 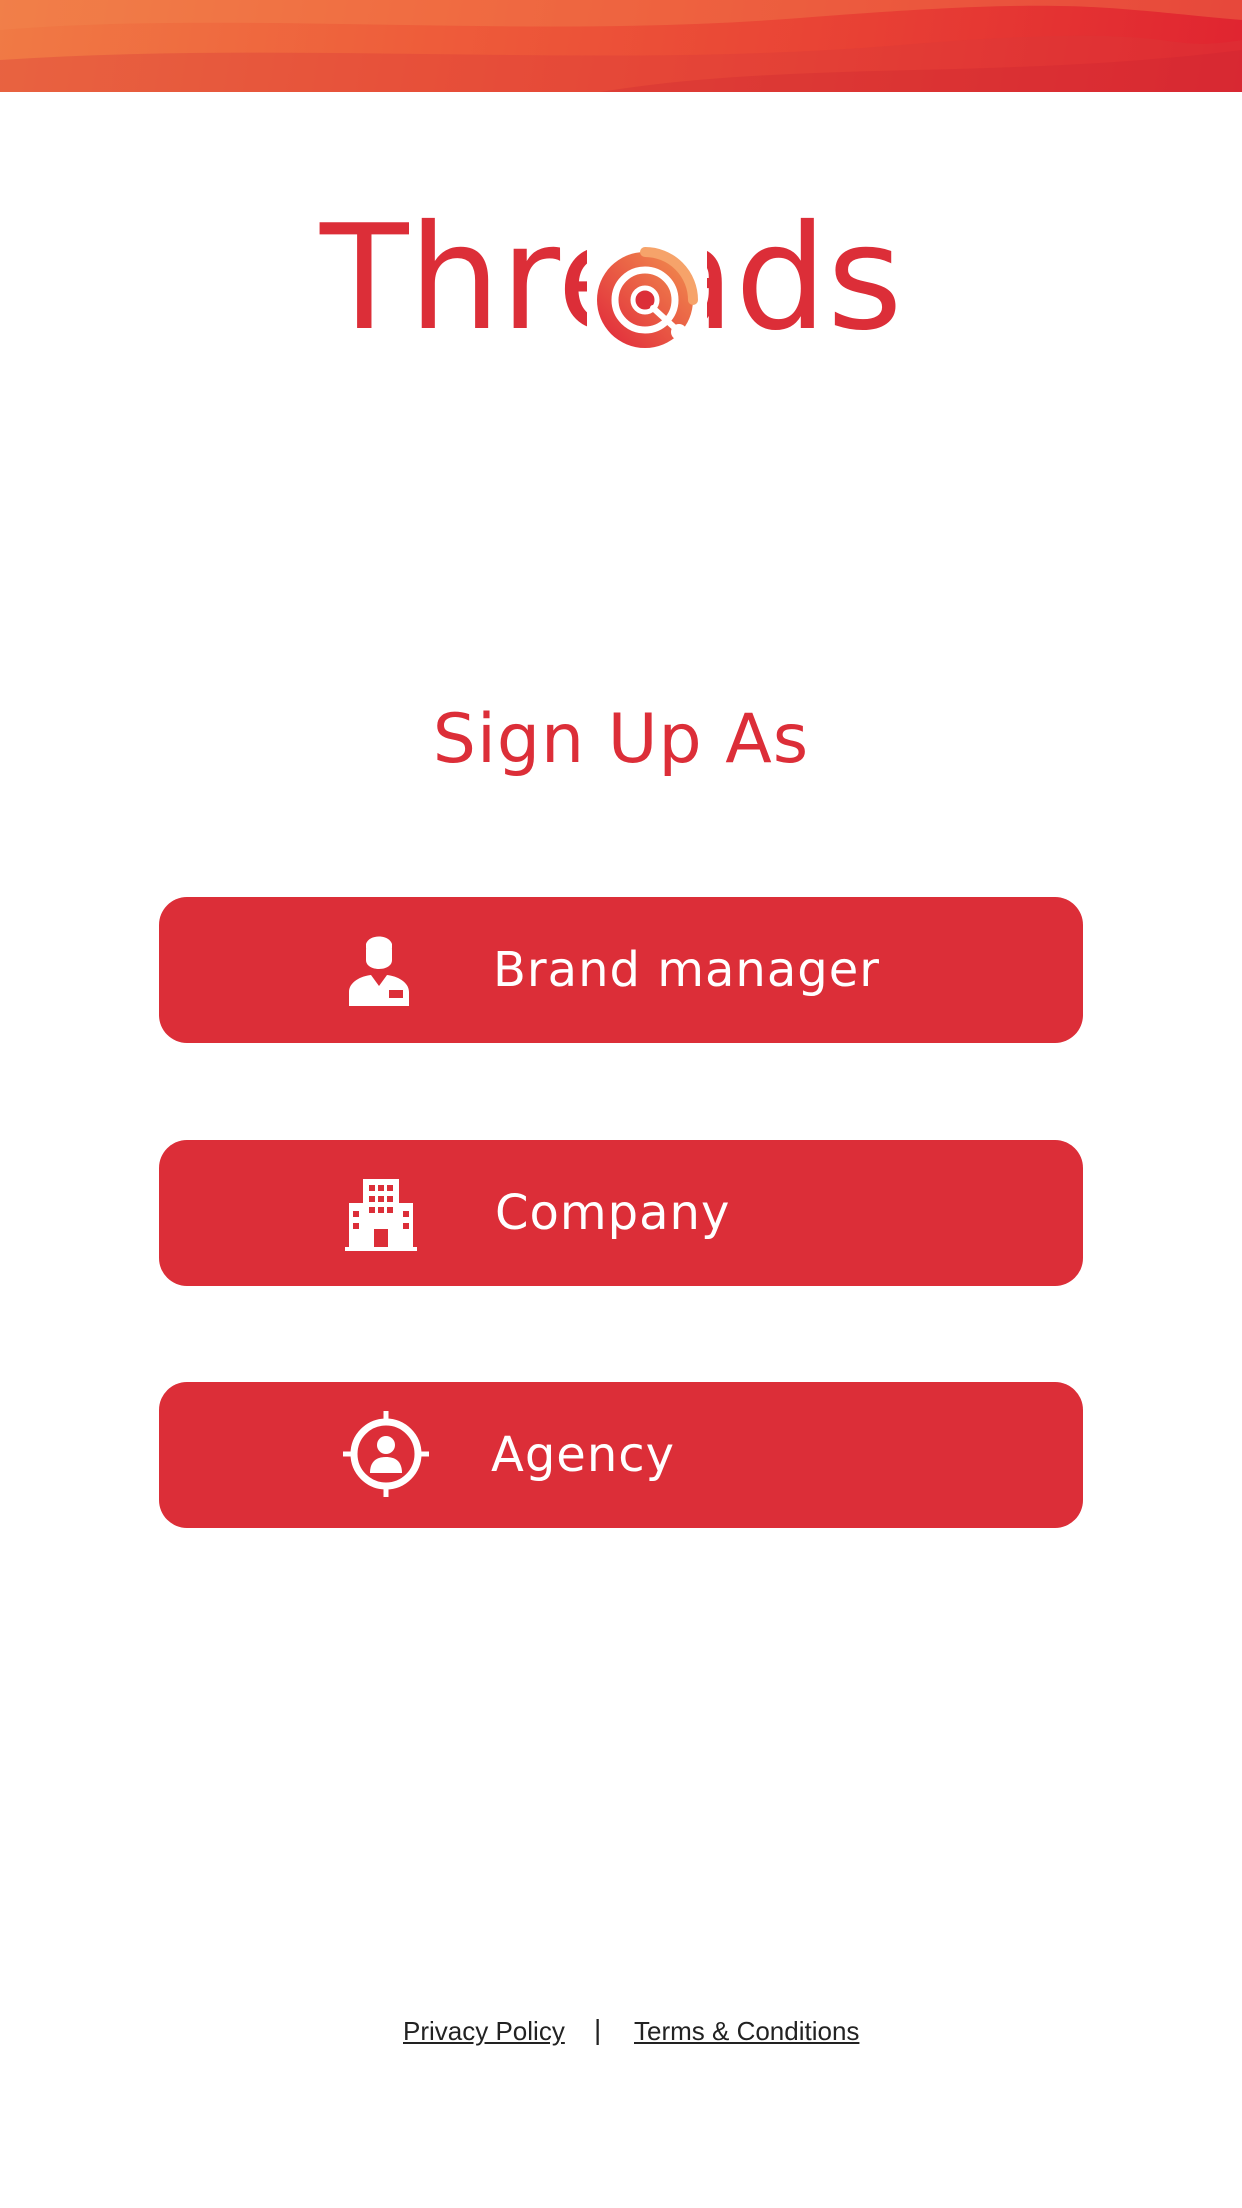 What do you see at coordinates (386, 1454) in the screenshot?
I see `target-user-icon` at bounding box center [386, 1454].